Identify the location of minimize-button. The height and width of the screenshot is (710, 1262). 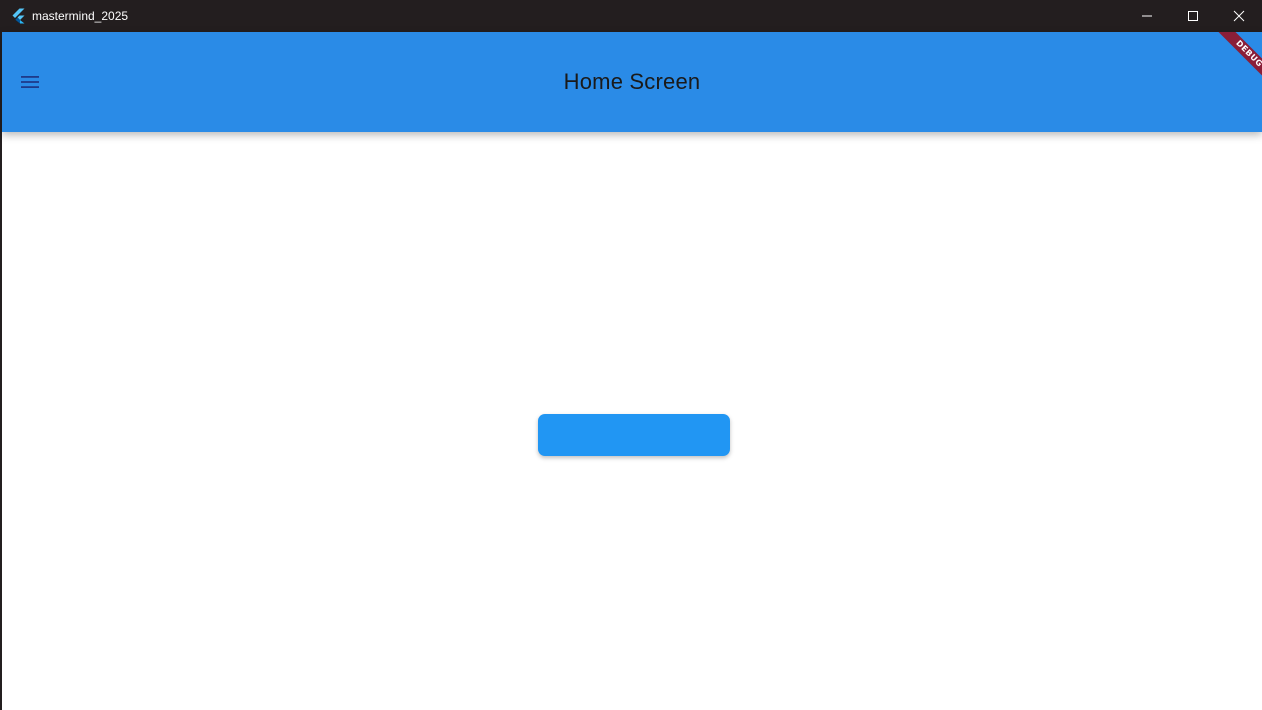
(1147, 16).